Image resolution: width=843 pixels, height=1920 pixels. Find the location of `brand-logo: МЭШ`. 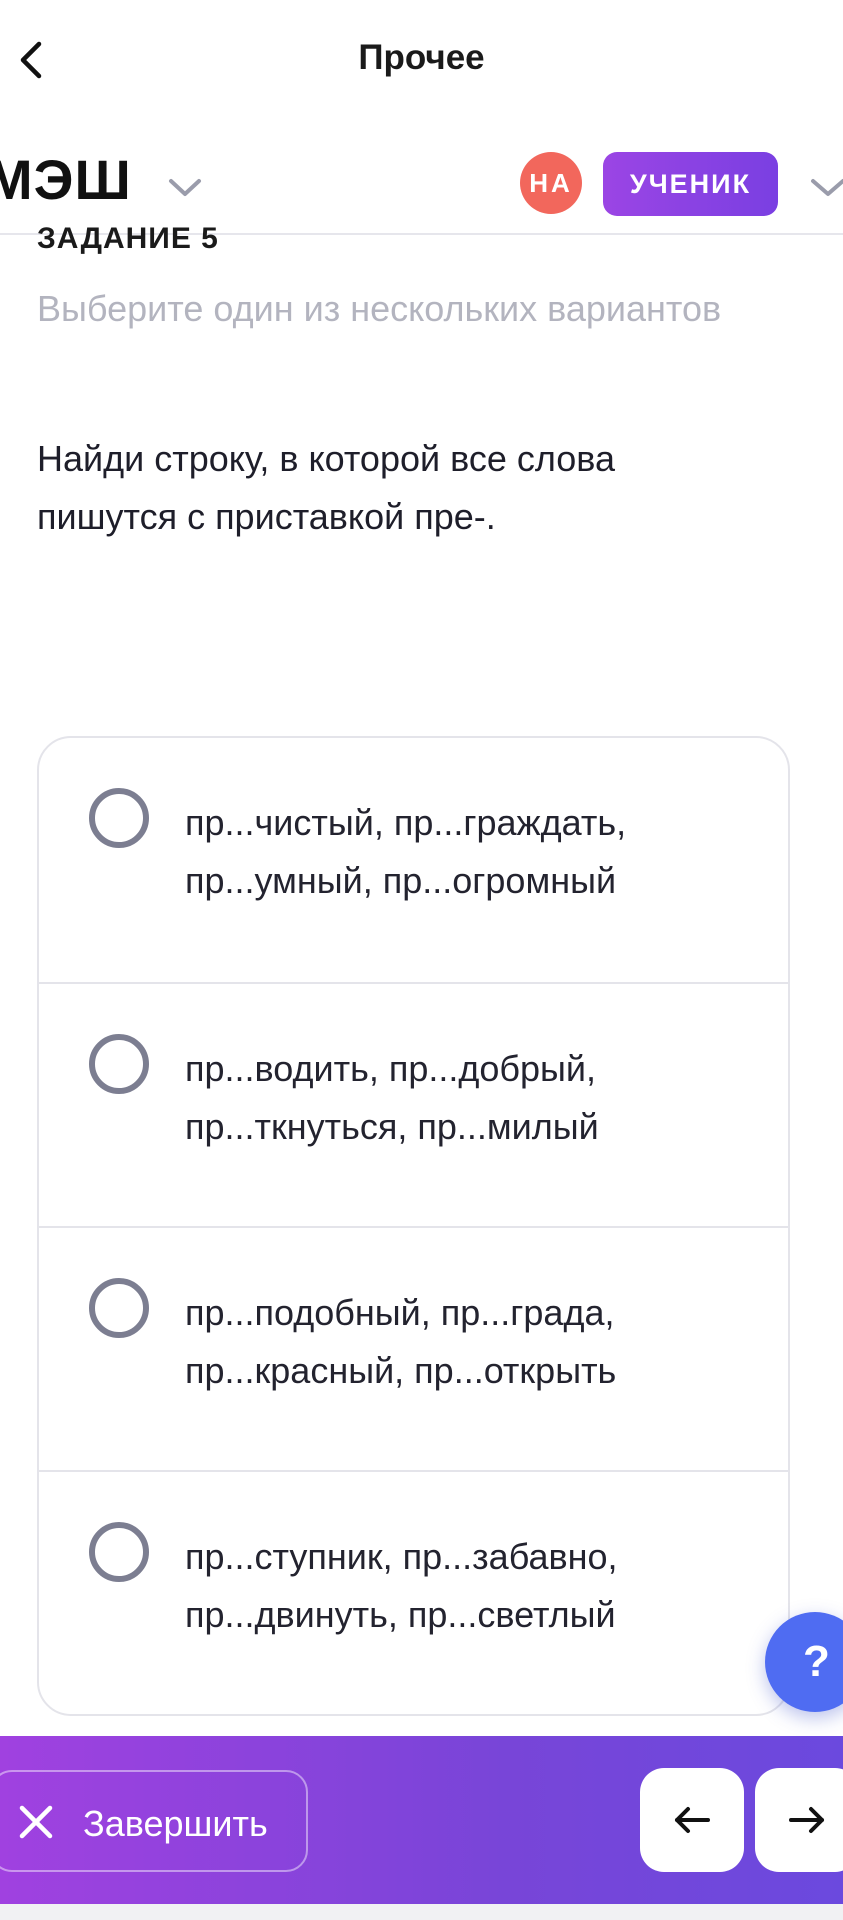

brand-logo: МЭШ is located at coordinates (66, 179).